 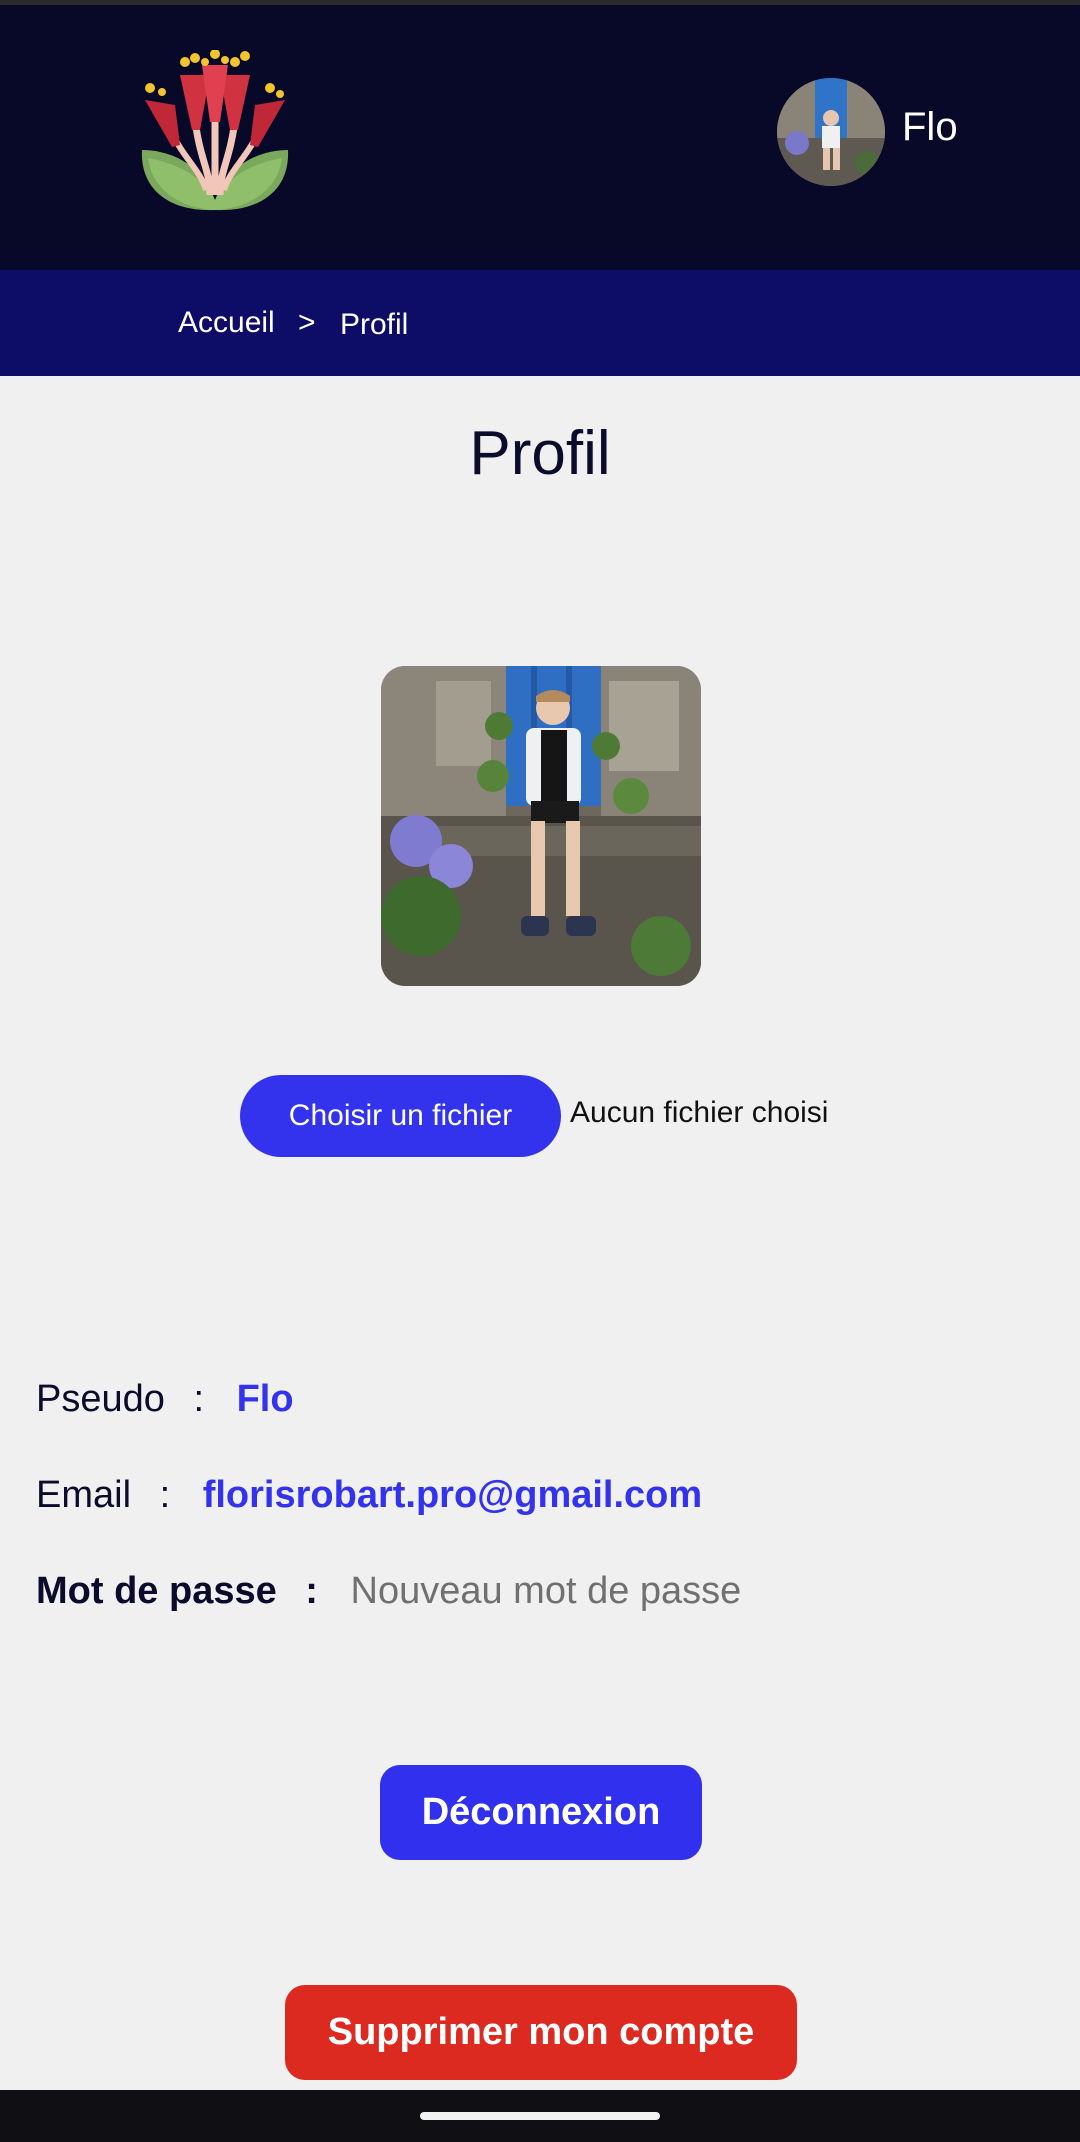 What do you see at coordinates (541, 2032) in the screenshot?
I see `delete-account-button: Supprimer mon compte` at bounding box center [541, 2032].